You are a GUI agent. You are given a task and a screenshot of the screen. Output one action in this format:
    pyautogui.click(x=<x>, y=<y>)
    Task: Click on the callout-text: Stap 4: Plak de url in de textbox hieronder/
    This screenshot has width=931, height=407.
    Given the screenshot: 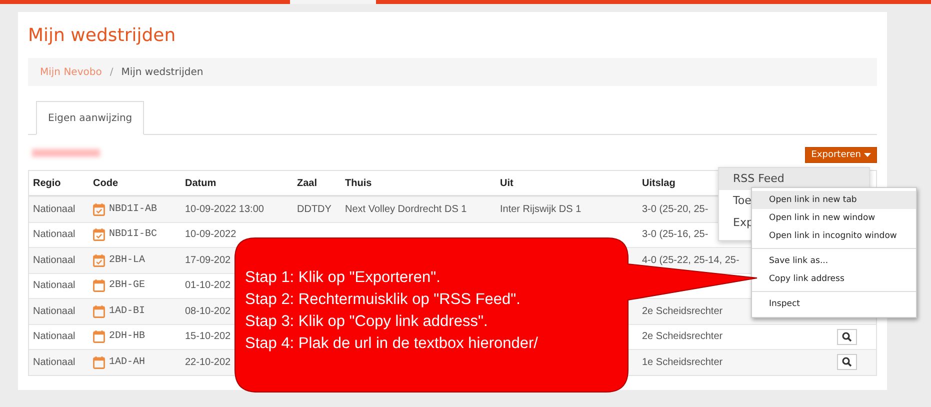 What is the action you would take?
    pyautogui.click(x=391, y=344)
    